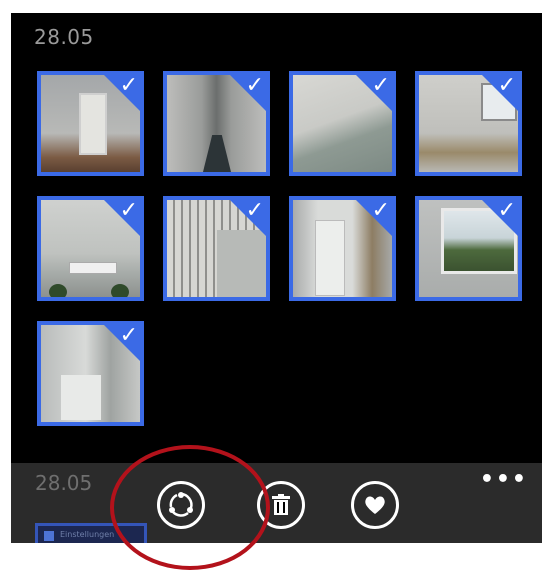 This screenshot has height=570, width=547. I want to click on peek-date-header: 28.05, so click(64, 483).